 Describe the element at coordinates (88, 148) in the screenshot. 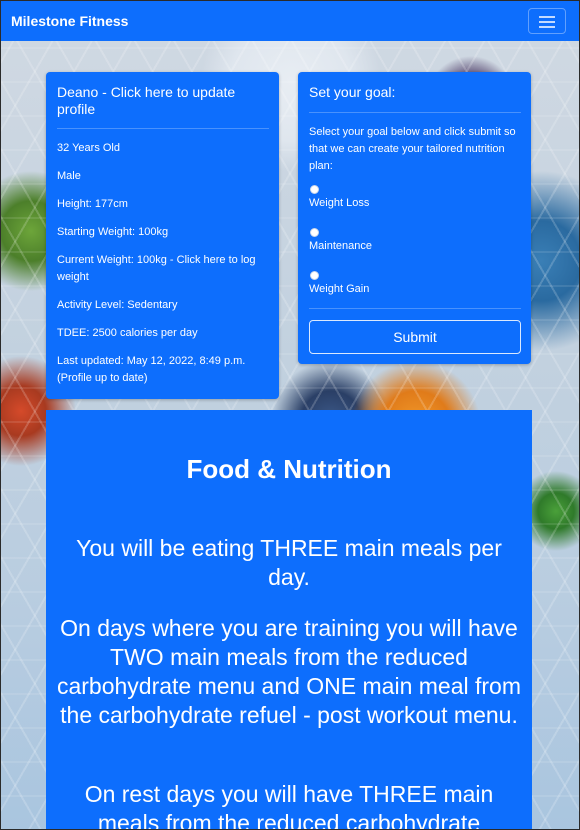

I see `profile-age: 32 Years Old` at that location.